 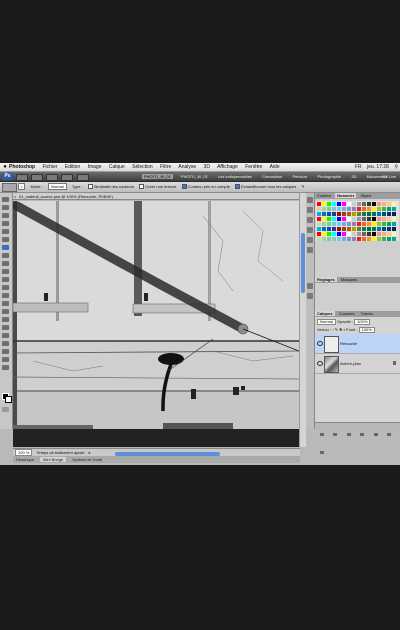 What do you see at coordinates (194, 176) in the screenshot?
I see `workspace-photo-w-02: PHOTO_W_02` at bounding box center [194, 176].